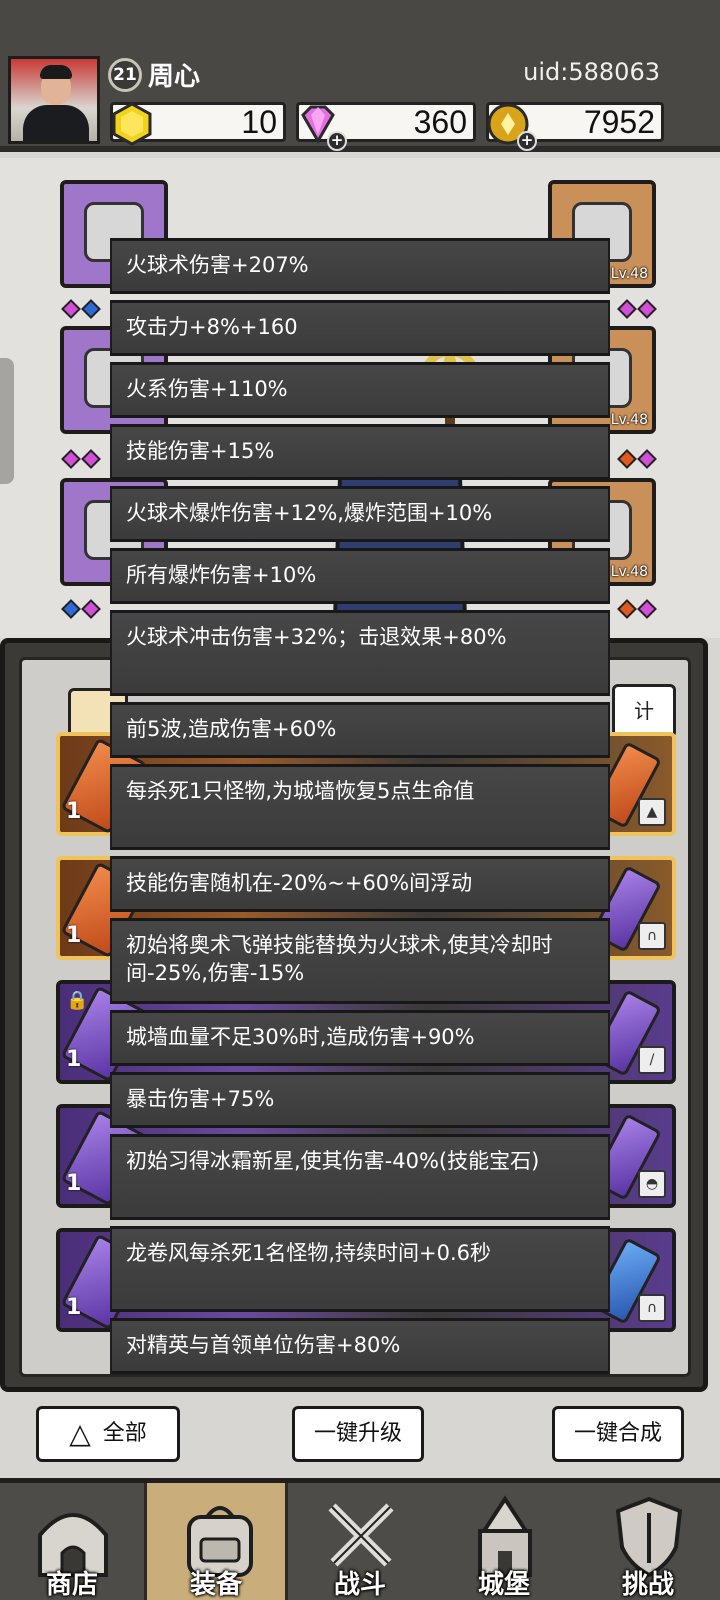 The width and height of the screenshot is (720, 1600). Describe the element at coordinates (360, 266) in the screenshot. I see `attribute-line: 火球术伤害+207%` at that location.